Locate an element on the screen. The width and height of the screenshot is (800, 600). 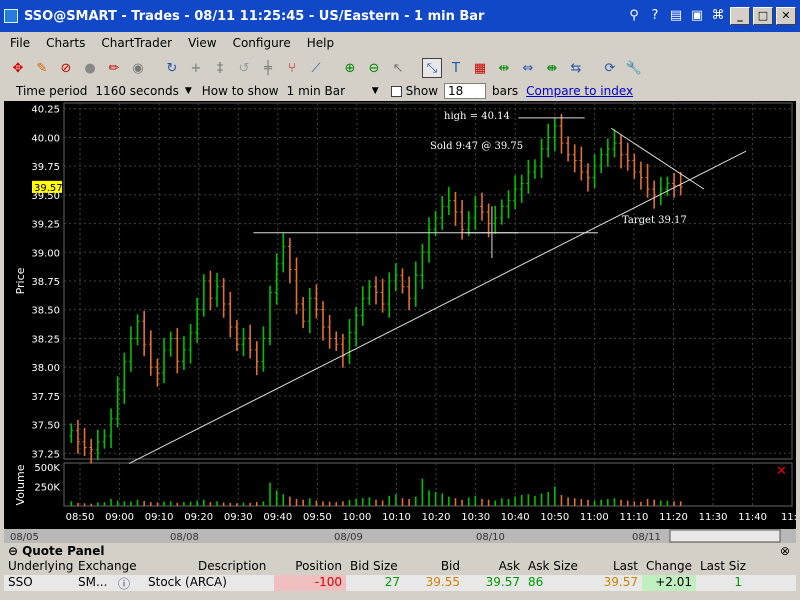
menu-help: Help is located at coordinates (320, 43).